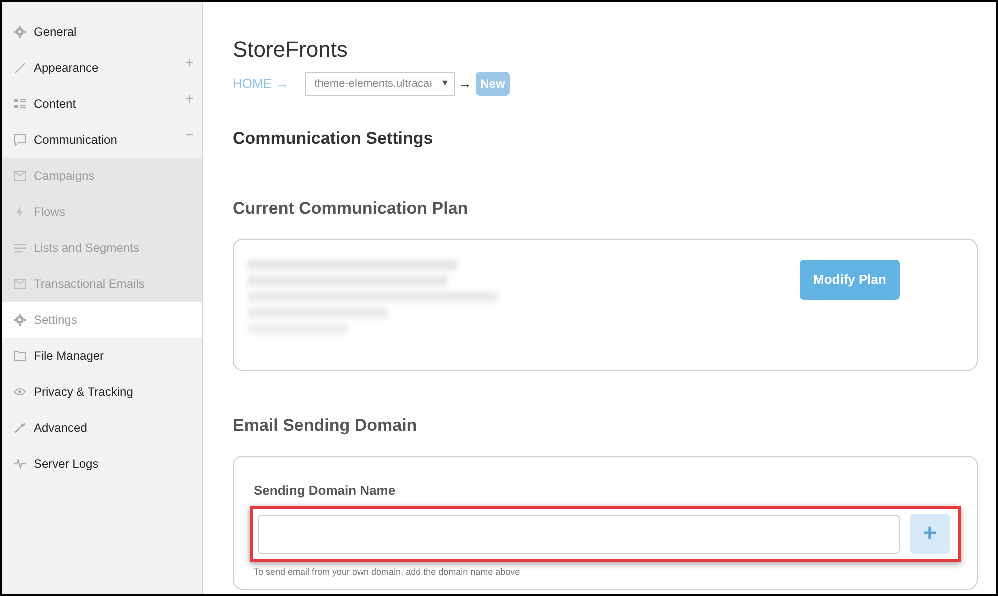  Describe the element at coordinates (20, 140) in the screenshot. I see `chat-bubble-icon` at that location.